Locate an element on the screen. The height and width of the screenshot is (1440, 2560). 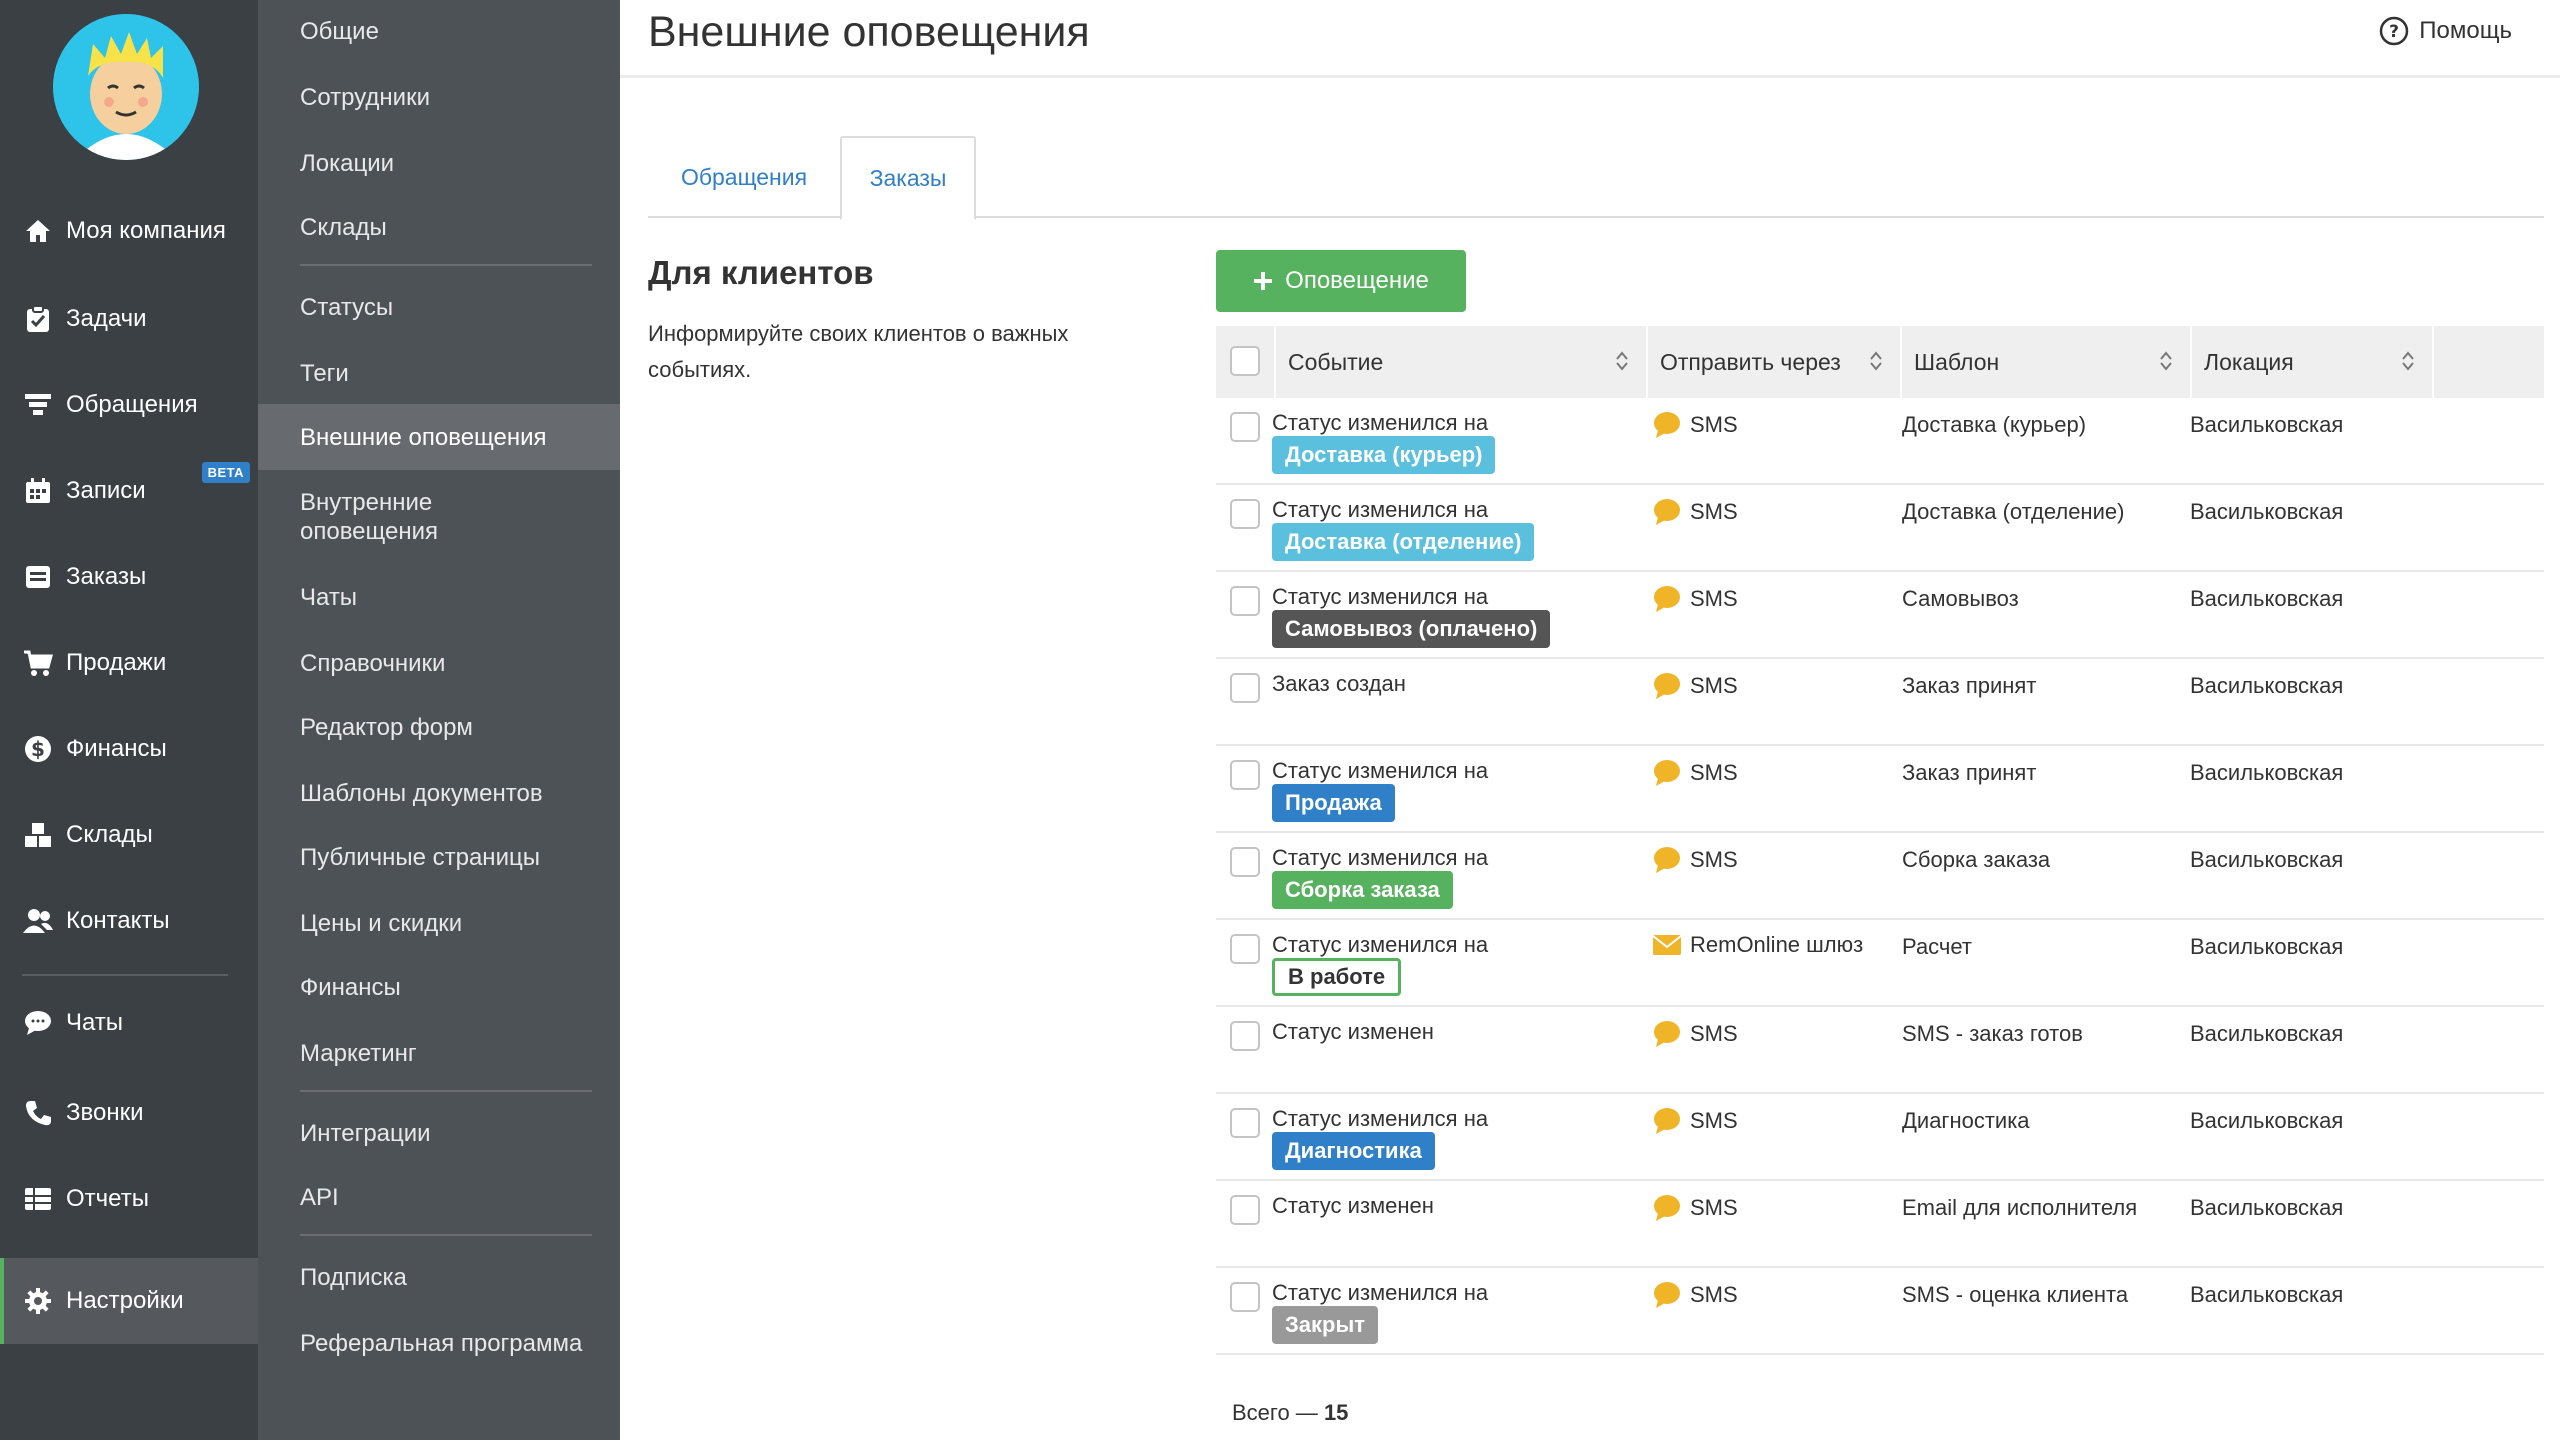
subnav-item-marketing: Маркетинг is located at coordinates (439, 1053).